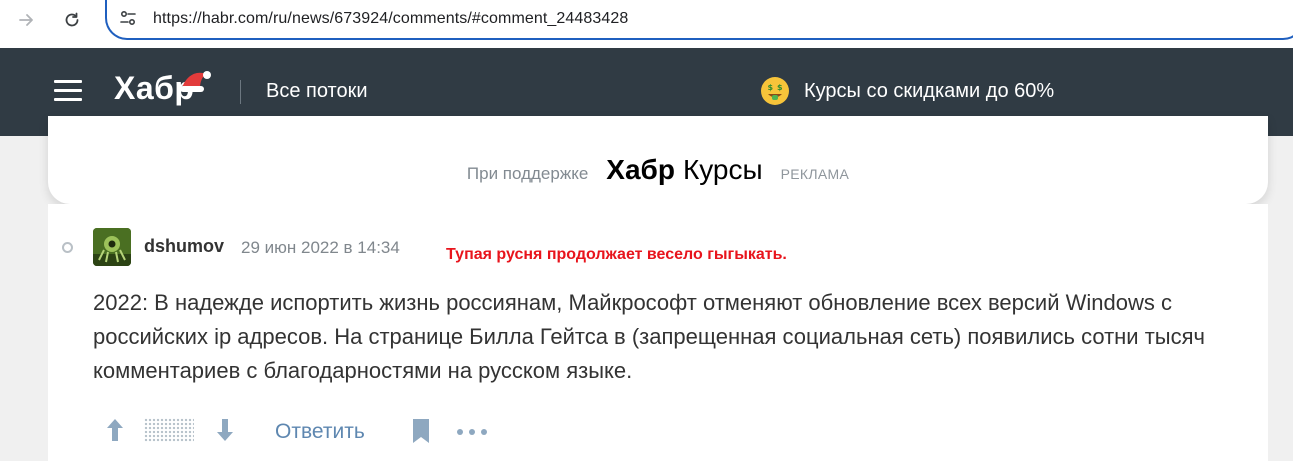 Image resolution: width=1293 pixels, height=461 pixels. I want to click on sponsor-support-label: При поддержке, so click(527, 173).